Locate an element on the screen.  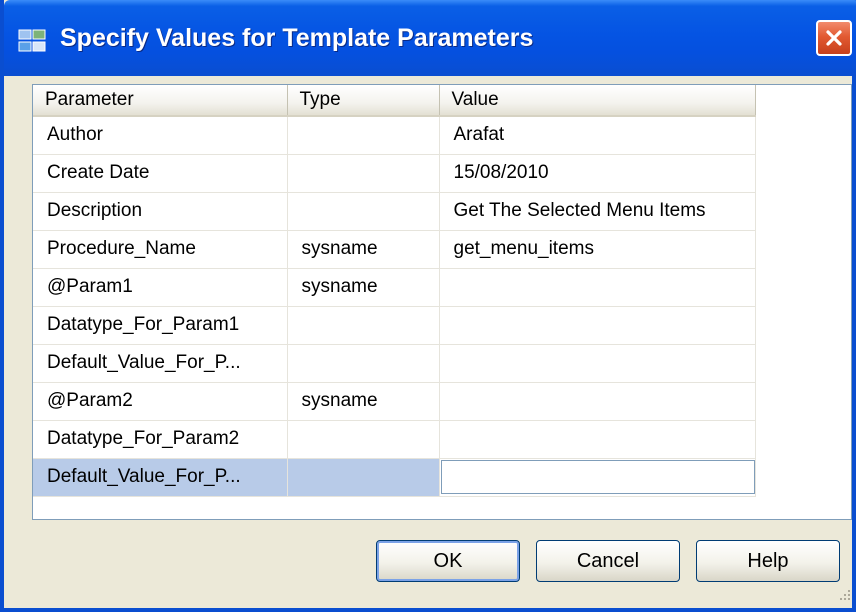
parameter-cell: @Param1 is located at coordinates (160, 287).